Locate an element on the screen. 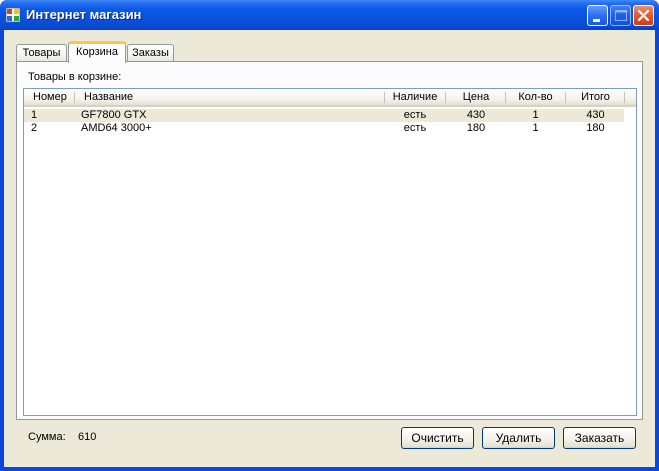  sum-value: 610 is located at coordinates (87, 437).